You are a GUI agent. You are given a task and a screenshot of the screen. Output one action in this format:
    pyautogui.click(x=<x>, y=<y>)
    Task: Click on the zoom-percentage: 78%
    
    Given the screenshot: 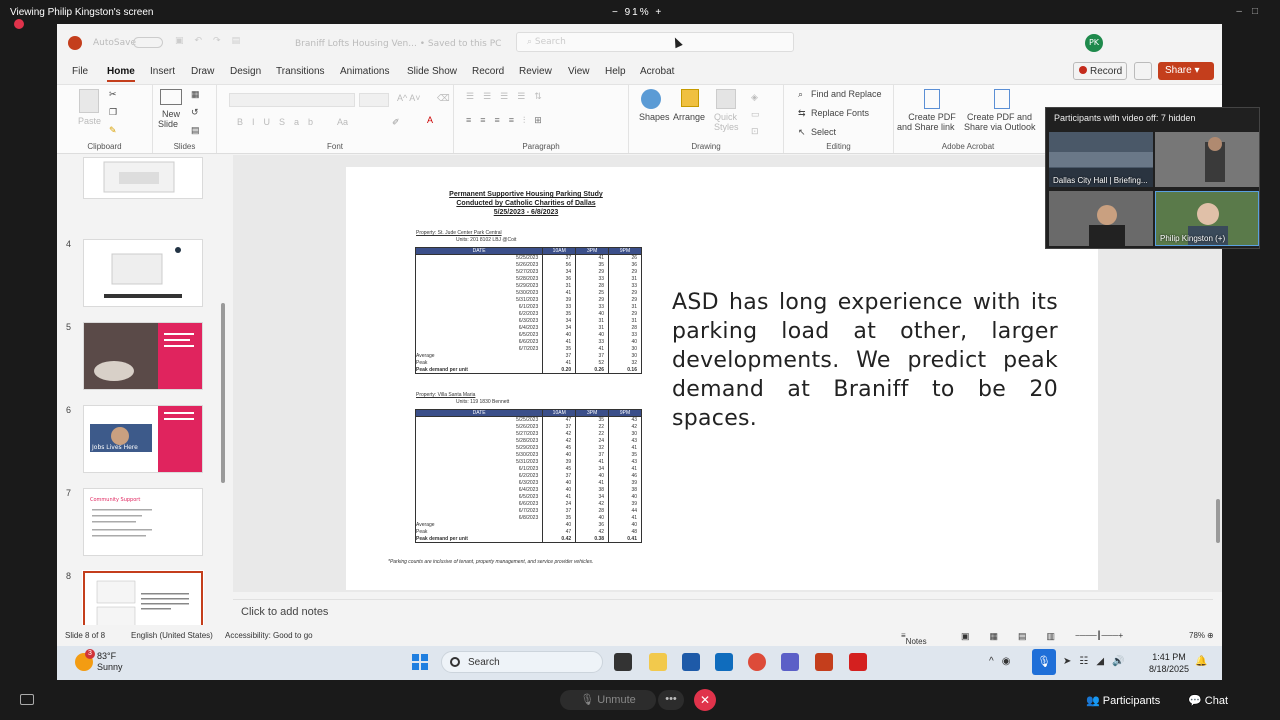 What is the action you would take?
    pyautogui.click(x=1197, y=635)
    